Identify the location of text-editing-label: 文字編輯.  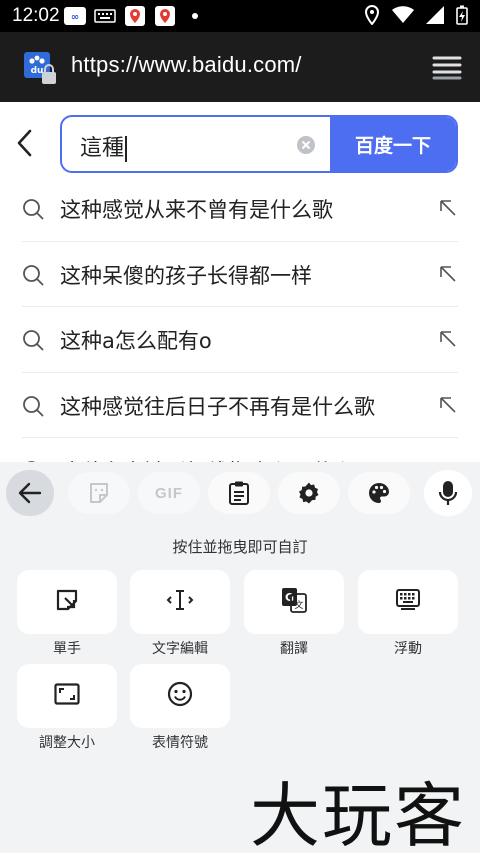
(180, 649).